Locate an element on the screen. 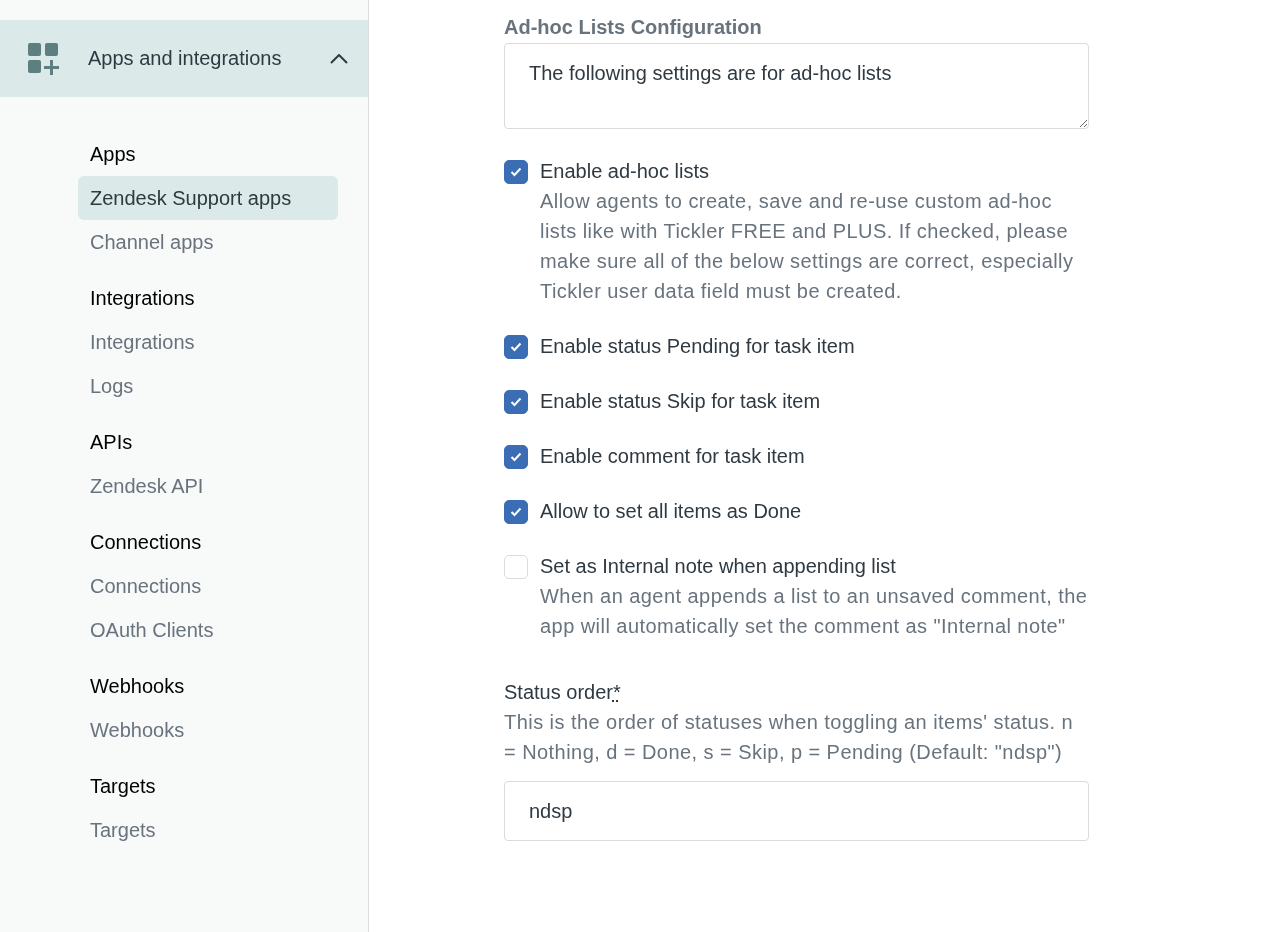 This screenshot has width=1268, height=932. checkbox-label: Enable comment for task item is located at coordinates (672, 456).